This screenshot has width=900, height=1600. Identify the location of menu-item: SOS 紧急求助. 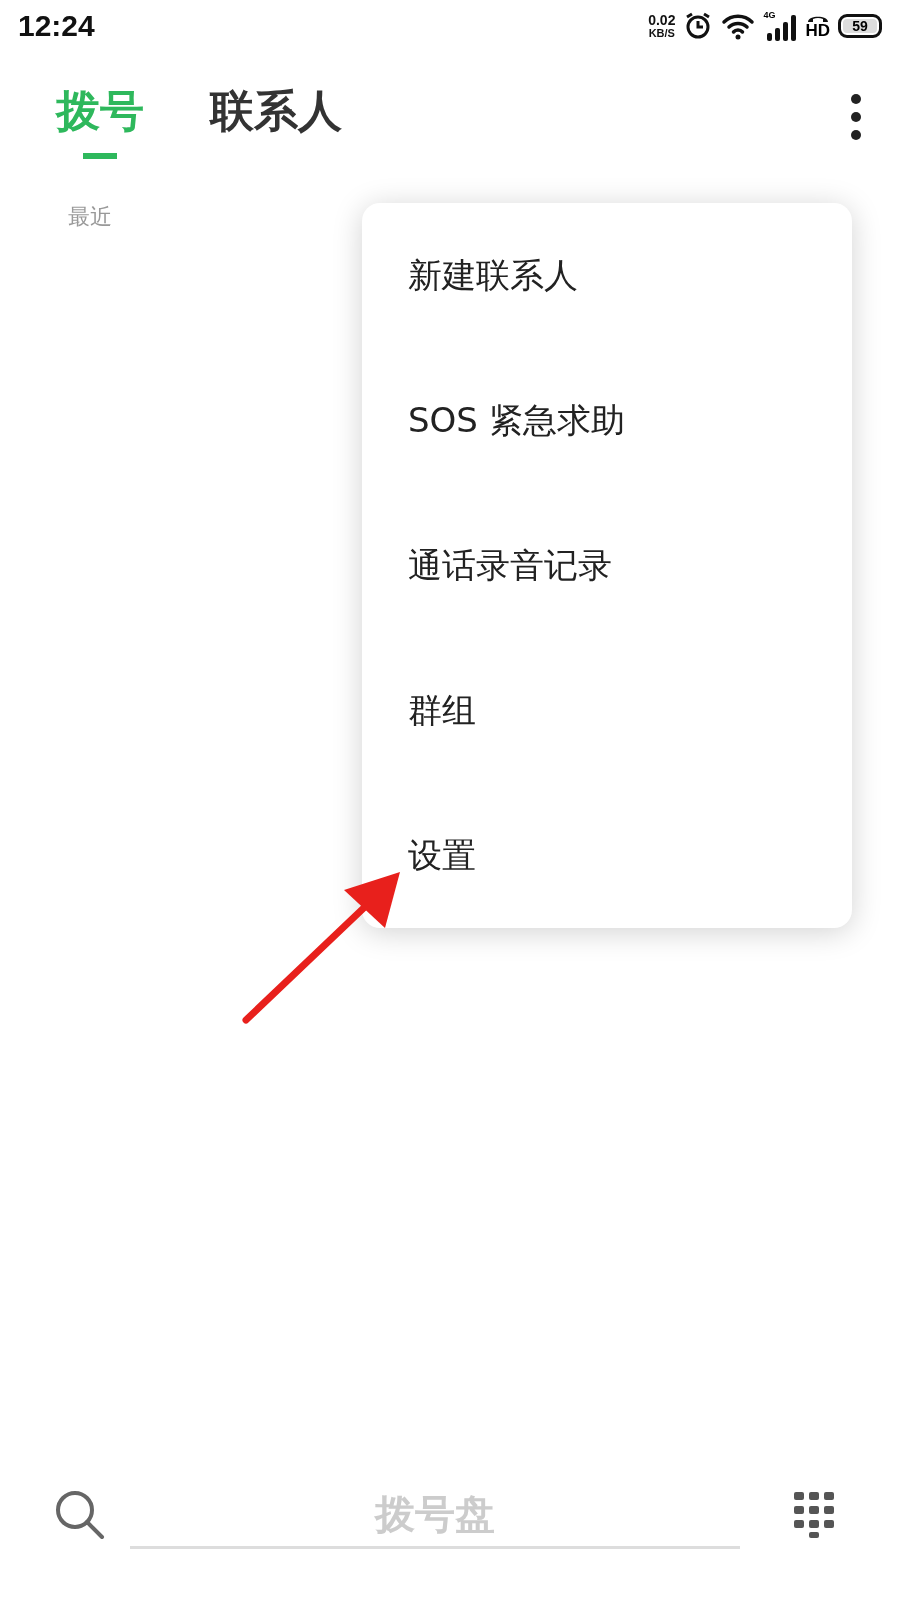
(607, 420).